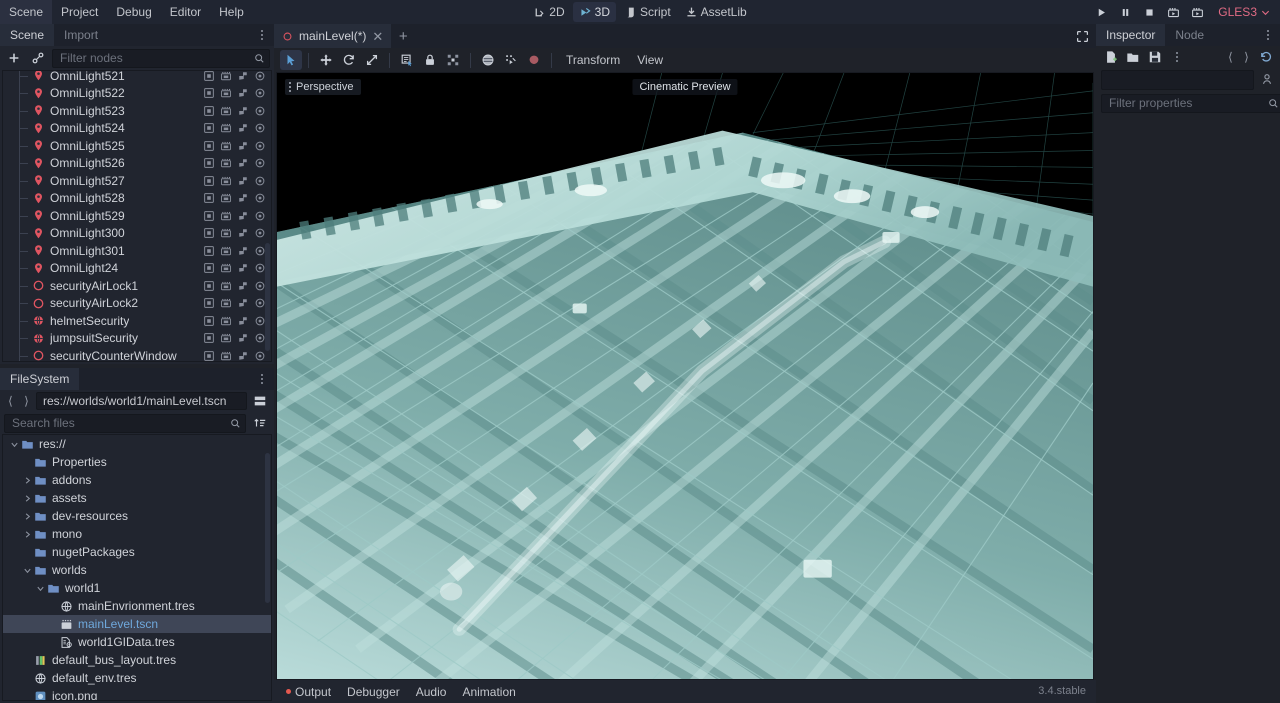  I want to click on filesystem-item-nugetpackages: nugetPackages, so click(137, 552).